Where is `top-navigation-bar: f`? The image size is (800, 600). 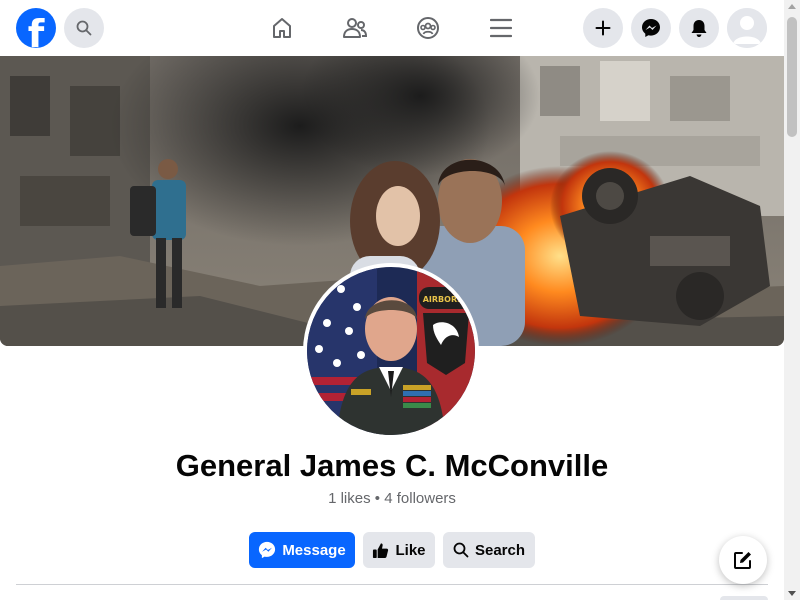
top-navigation-bar: f is located at coordinates (392, 28).